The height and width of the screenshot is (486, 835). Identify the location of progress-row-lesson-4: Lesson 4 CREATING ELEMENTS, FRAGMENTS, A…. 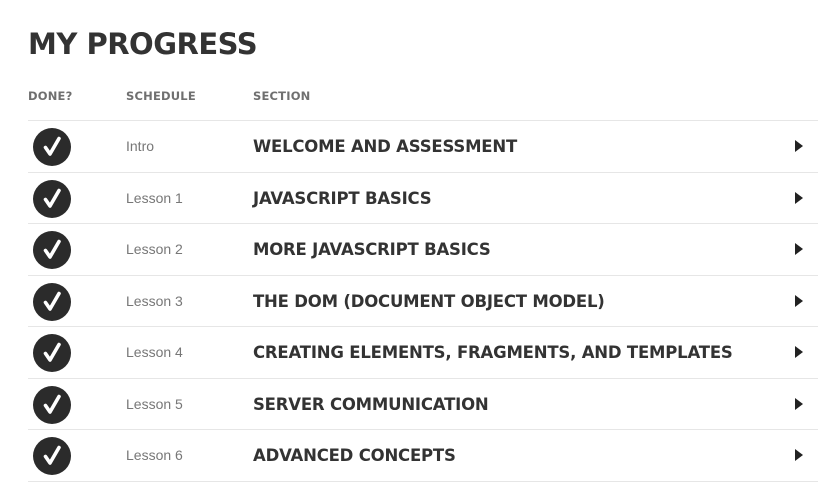
(423, 353).